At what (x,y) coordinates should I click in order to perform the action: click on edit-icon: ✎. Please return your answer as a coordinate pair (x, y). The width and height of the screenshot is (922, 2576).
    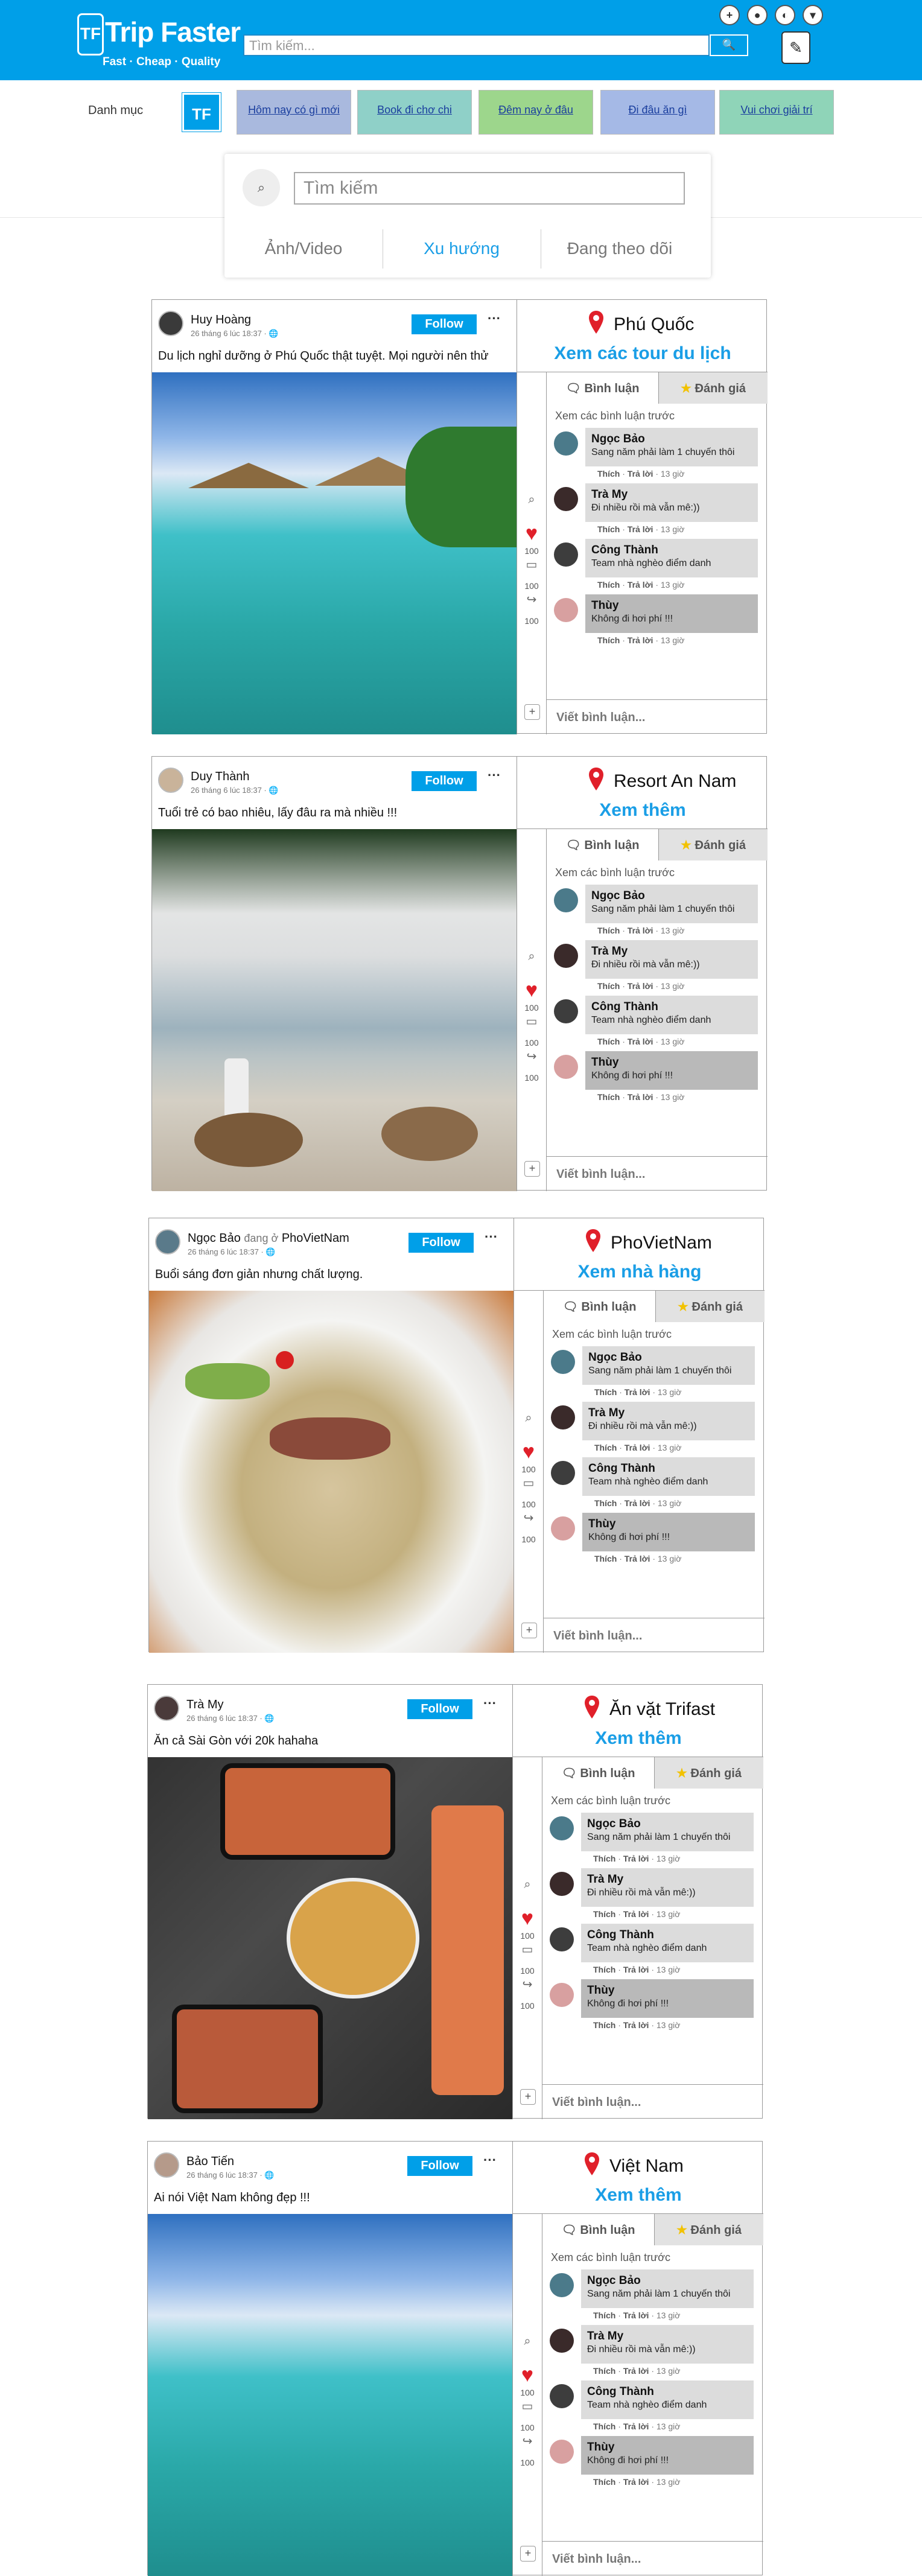
    Looking at the image, I should click on (795, 48).